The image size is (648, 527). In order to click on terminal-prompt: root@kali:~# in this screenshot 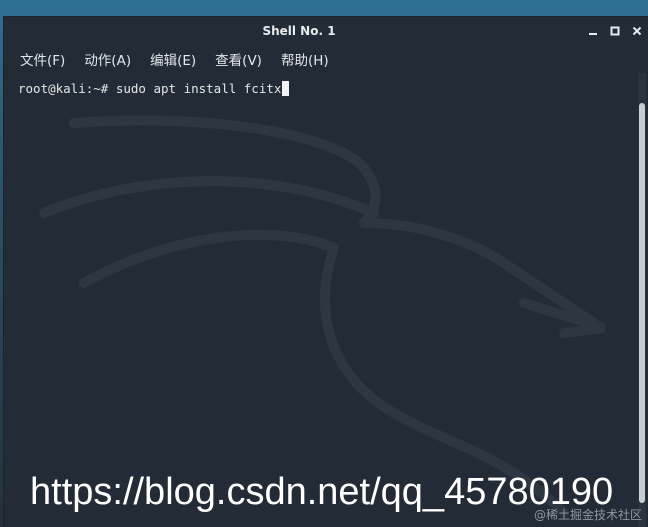, I will do `click(67, 88)`.